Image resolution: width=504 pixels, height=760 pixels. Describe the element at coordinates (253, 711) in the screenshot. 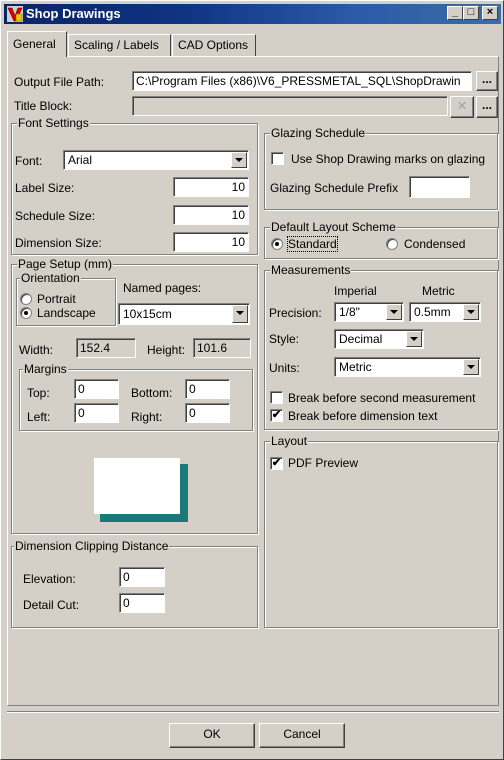

I see `footer-divider` at that location.